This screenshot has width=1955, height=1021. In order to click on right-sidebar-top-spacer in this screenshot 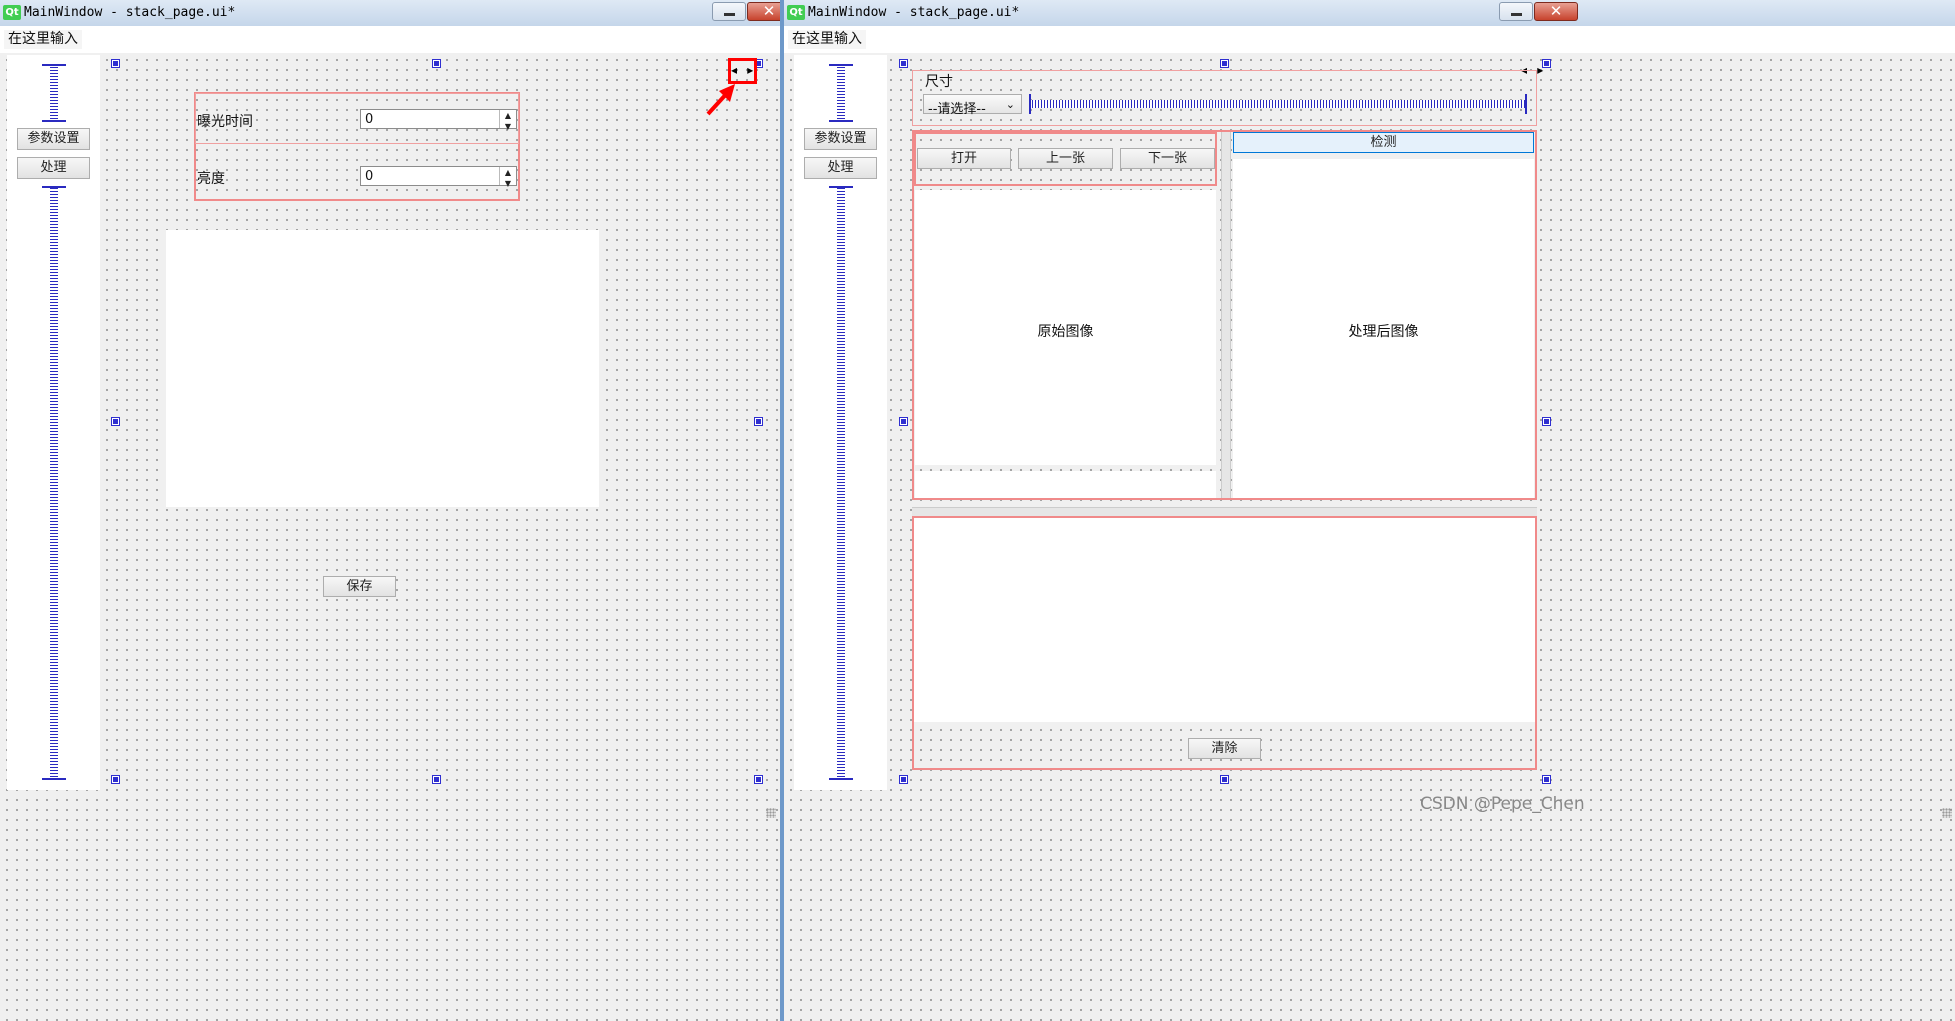, I will do `click(841, 93)`.